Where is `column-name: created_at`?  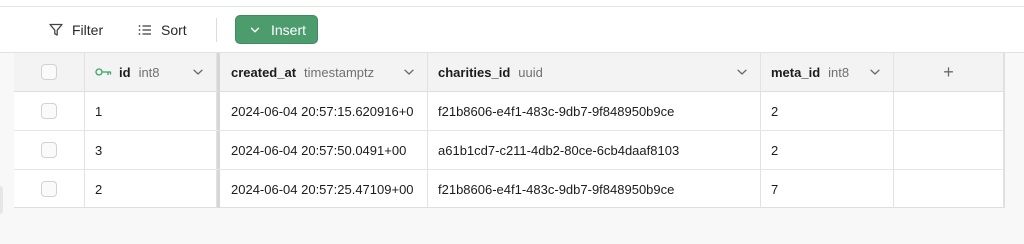 column-name: created_at is located at coordinates (264, 72).